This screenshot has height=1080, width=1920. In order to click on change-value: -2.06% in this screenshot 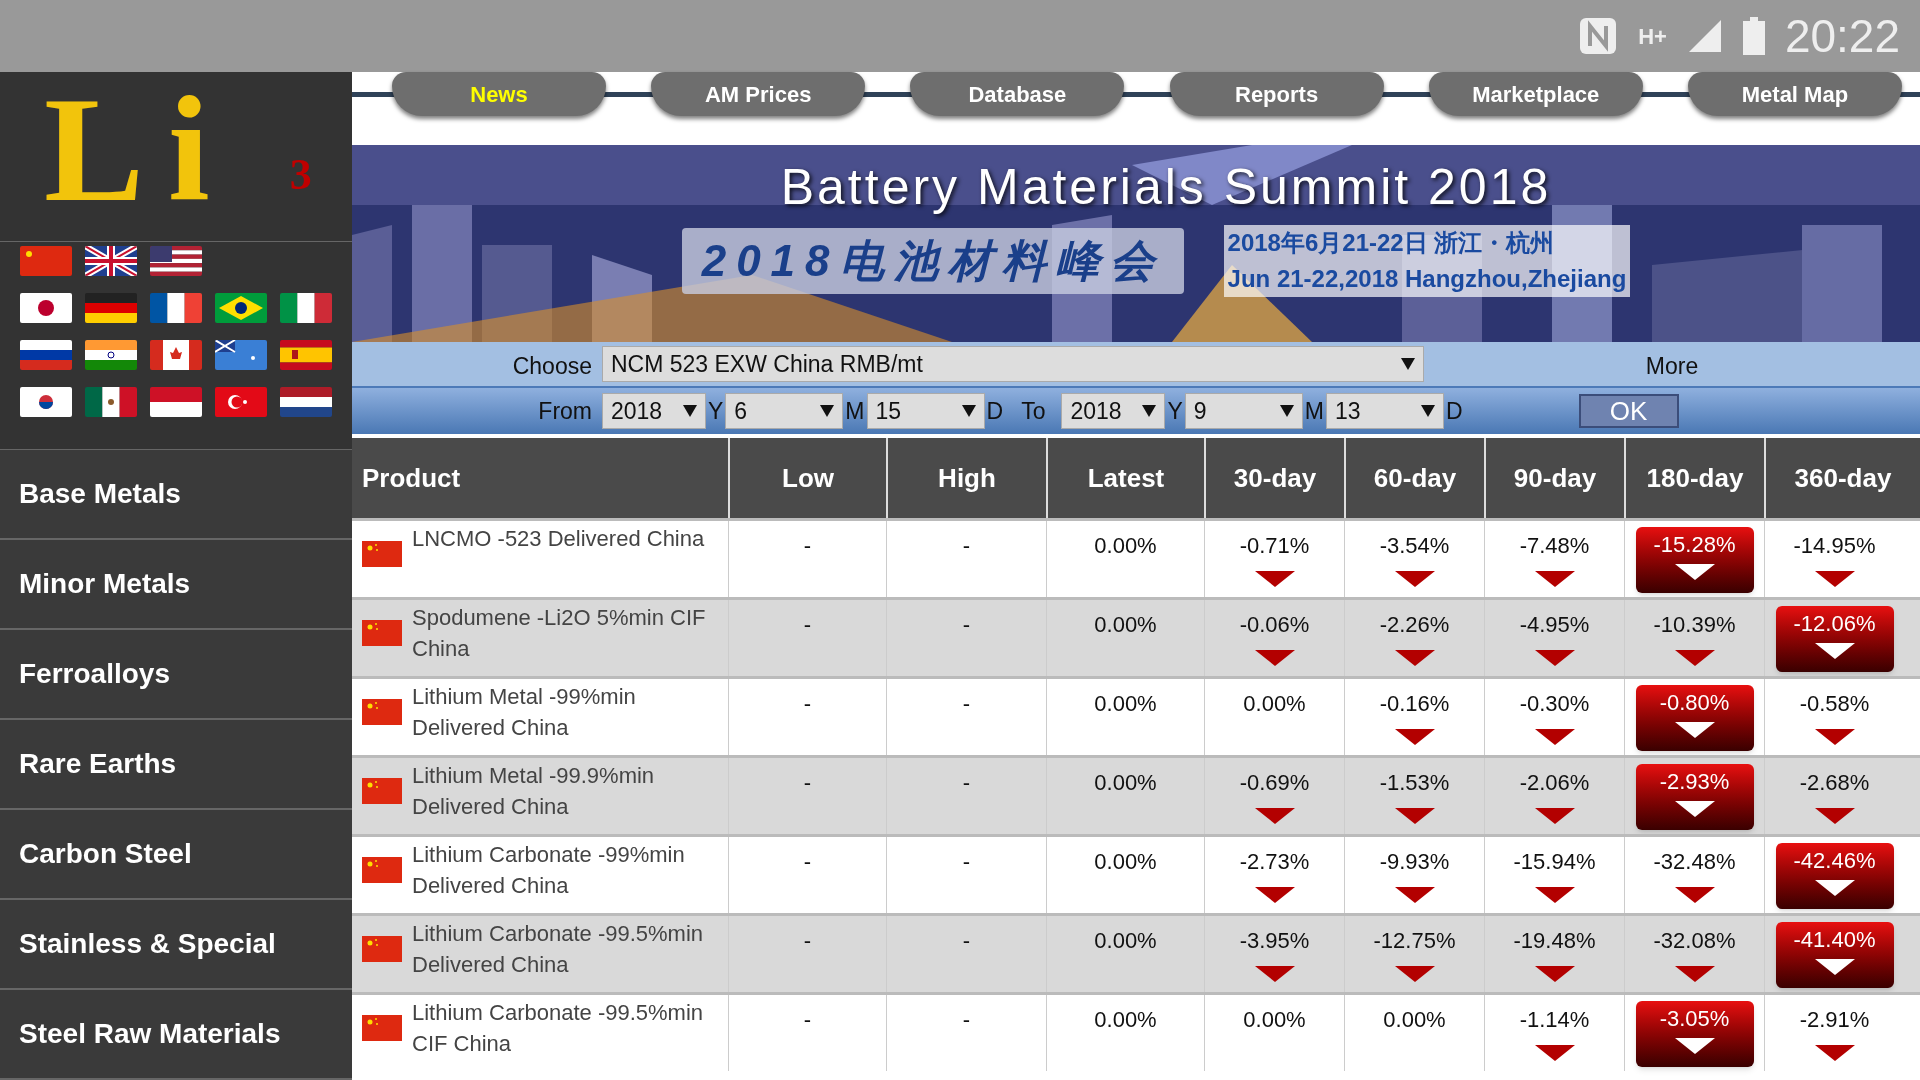, I will do `click(1554, 783)`.